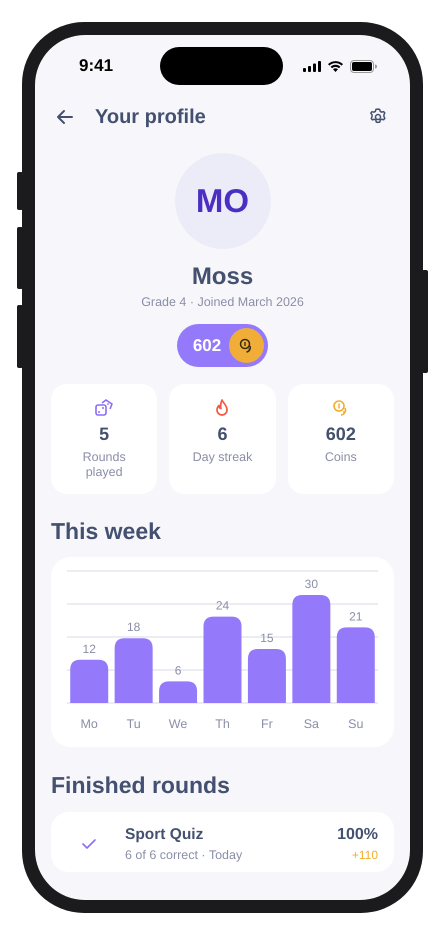 This screenshot has height=936, width=445. What do you see at coordinates (222, 457) in the screenshot?
I see `stat-label: Day streak` at bounding box center [222, 457].